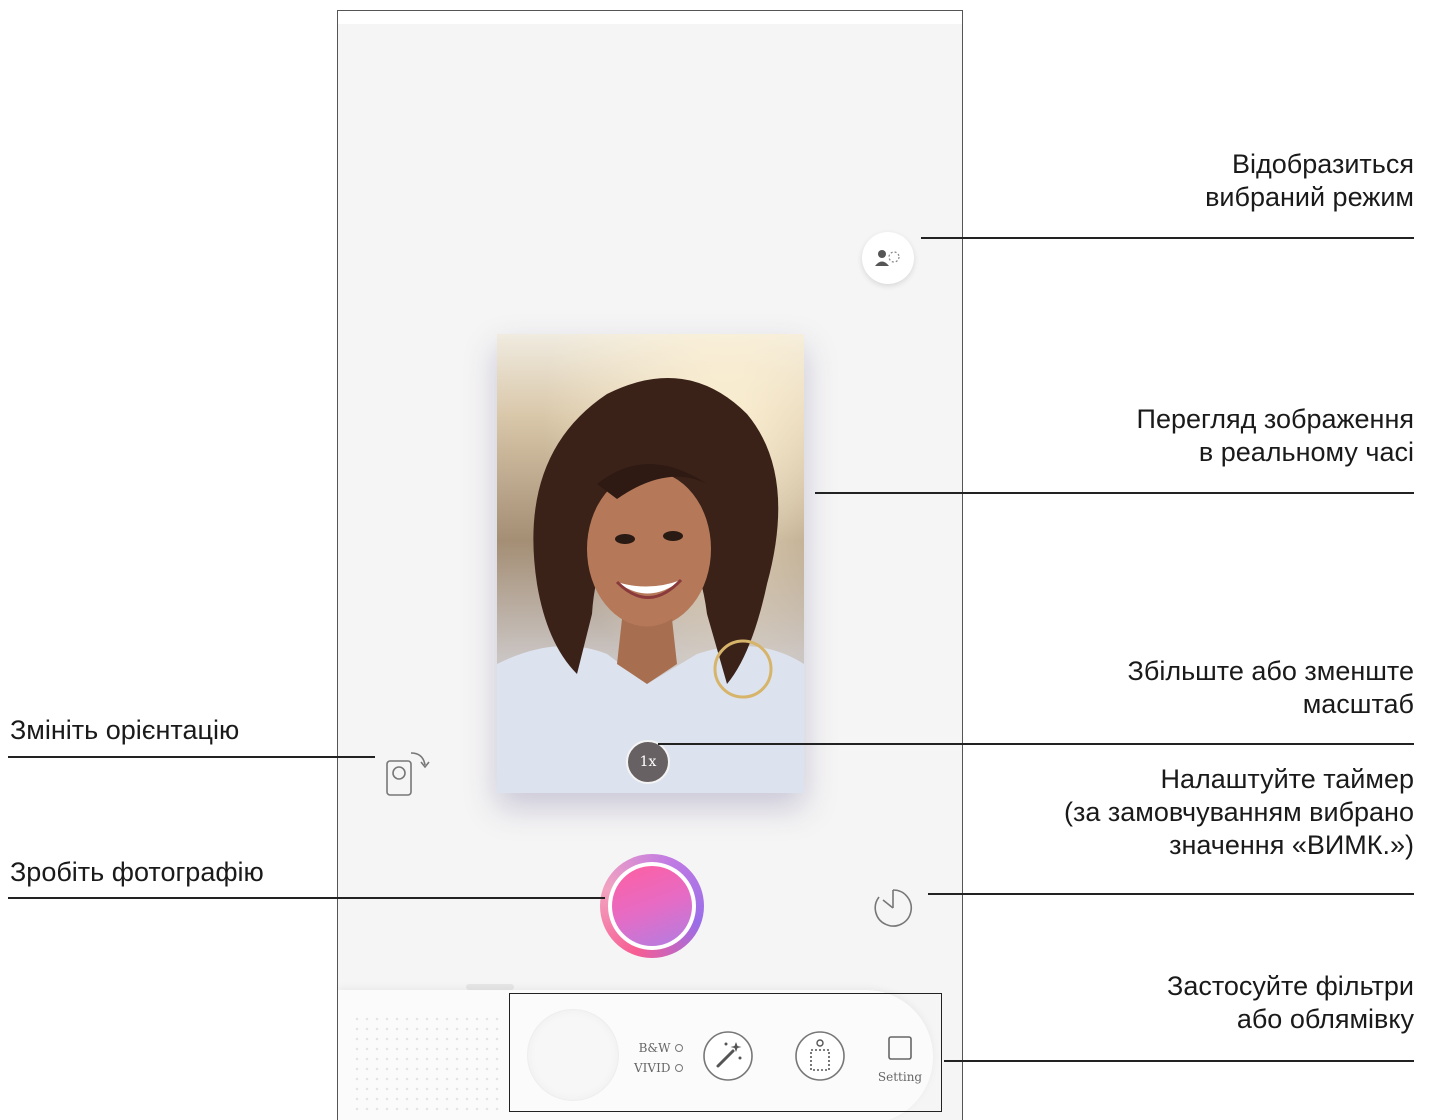  I want to click on live-view-callout-text: Перегляд зображення в реальному часі, so click(1275, 435).